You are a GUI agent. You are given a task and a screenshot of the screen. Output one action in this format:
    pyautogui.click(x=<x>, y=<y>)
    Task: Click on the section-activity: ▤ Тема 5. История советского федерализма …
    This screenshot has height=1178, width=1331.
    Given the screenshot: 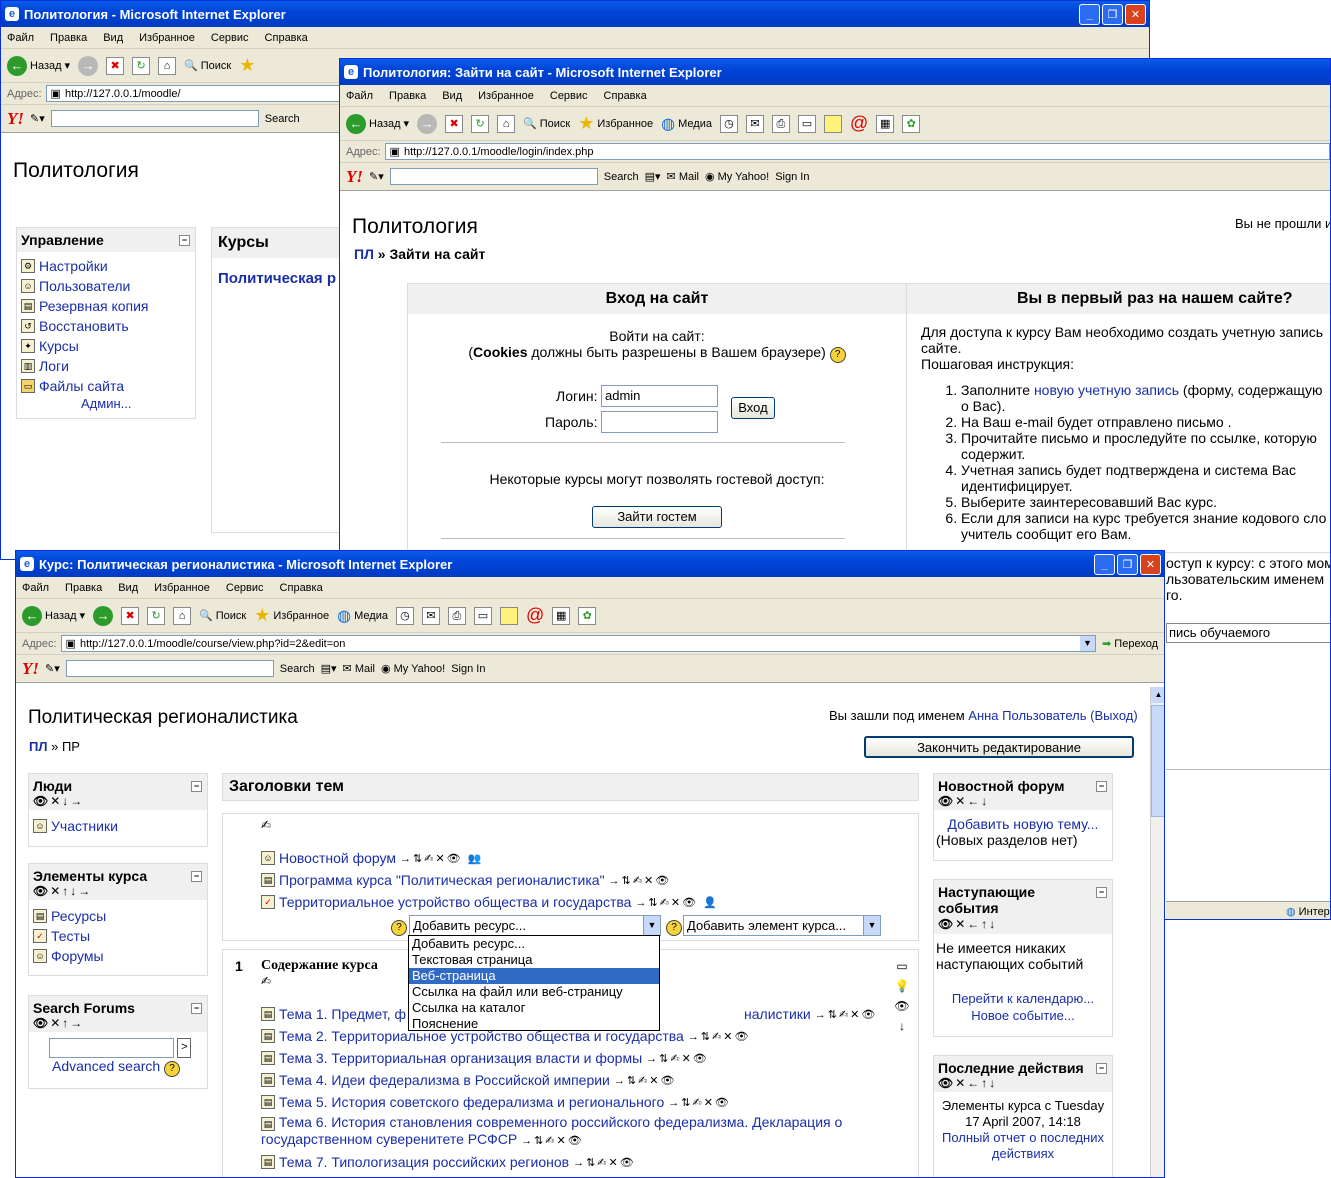 What is the action you would take?
    pyautogui.click(x=496, y=1102)
    